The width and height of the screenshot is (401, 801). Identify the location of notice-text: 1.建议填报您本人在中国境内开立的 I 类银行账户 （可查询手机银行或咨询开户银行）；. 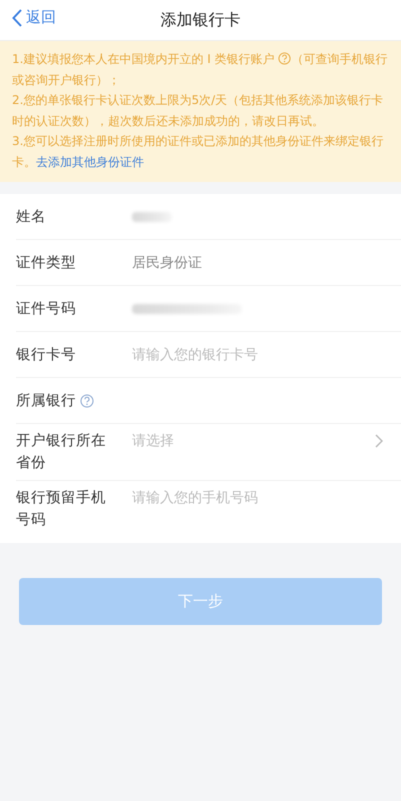
(200, 69).